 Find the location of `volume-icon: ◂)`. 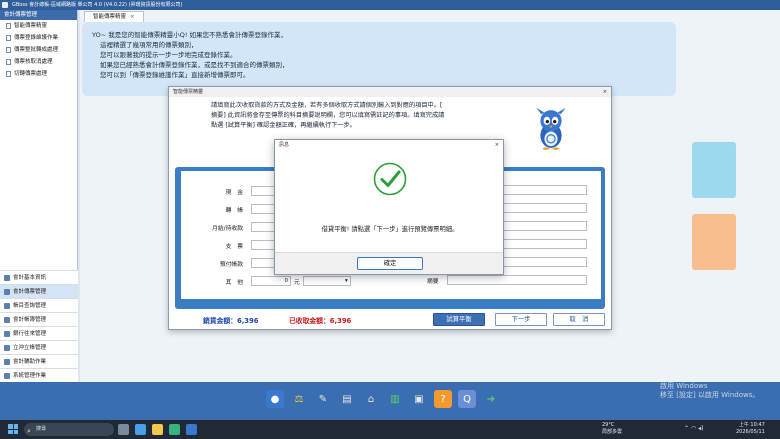

volume-icon: ◂) is located at coordinates (700, 428).